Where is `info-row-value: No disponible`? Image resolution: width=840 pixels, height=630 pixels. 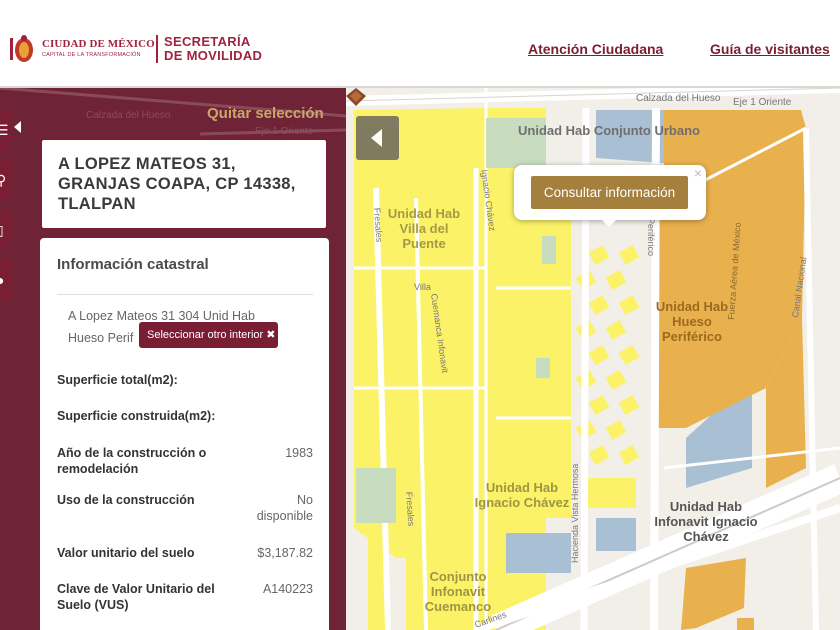
info-row-value: No disponible is located at coordinates (284, 508).